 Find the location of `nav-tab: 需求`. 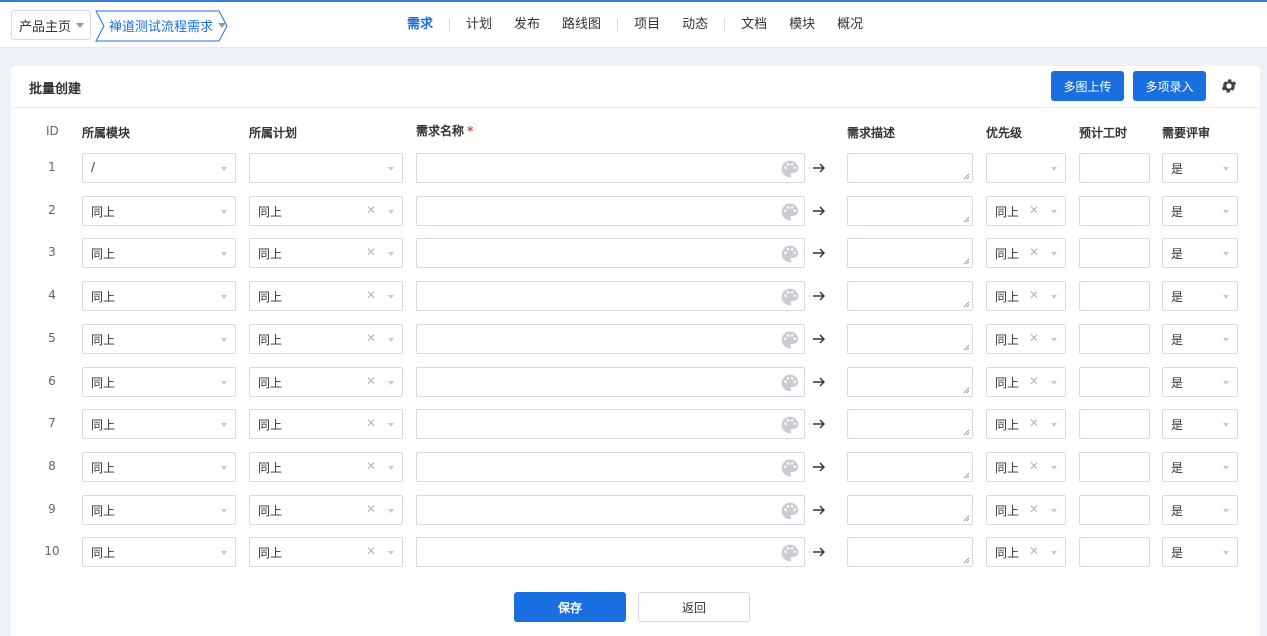

nav-tab: 需求 is located at coordinates (420, 25).